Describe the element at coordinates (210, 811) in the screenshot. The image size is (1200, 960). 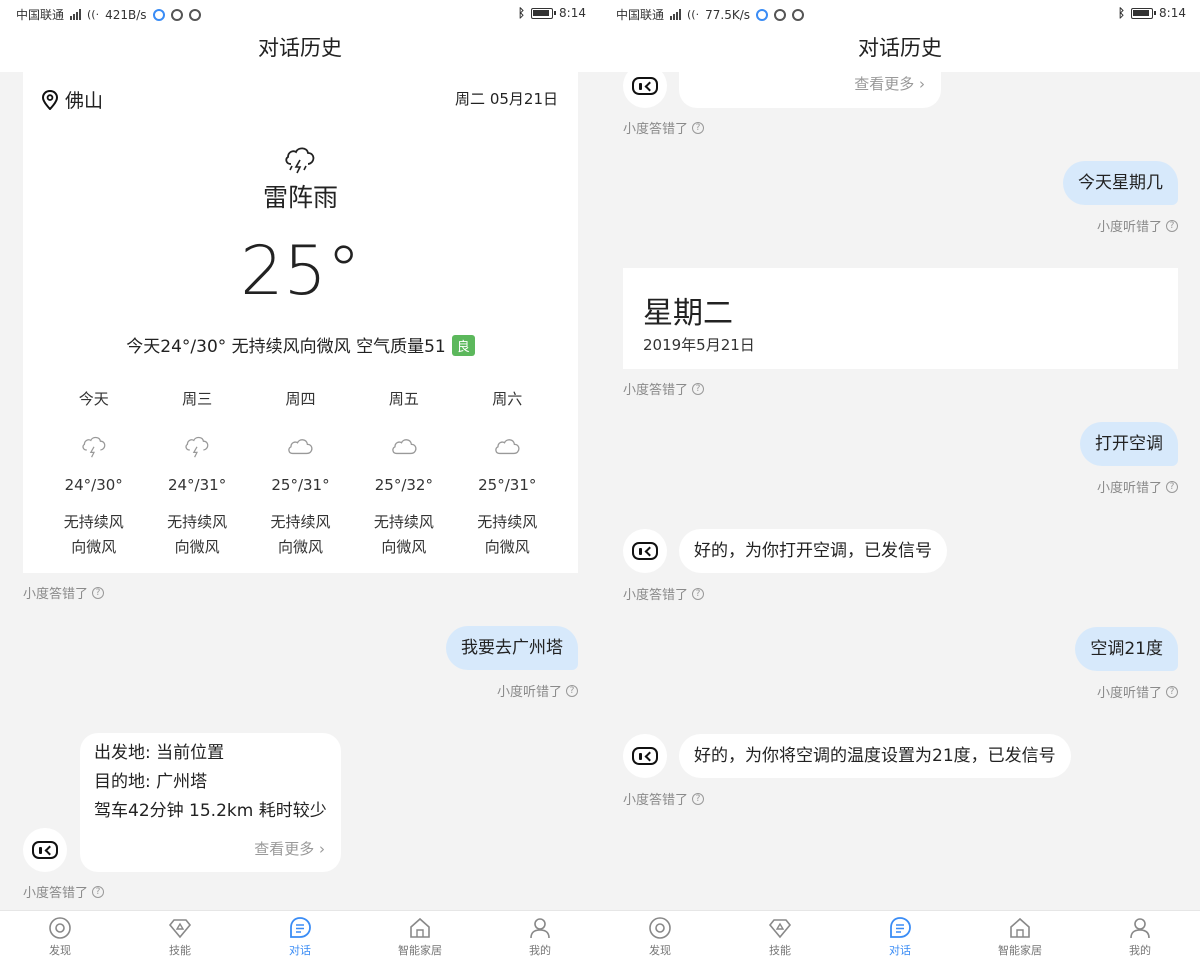
I see `route-info: 驾车42分钟 15.2km 耗时较少` at that location.